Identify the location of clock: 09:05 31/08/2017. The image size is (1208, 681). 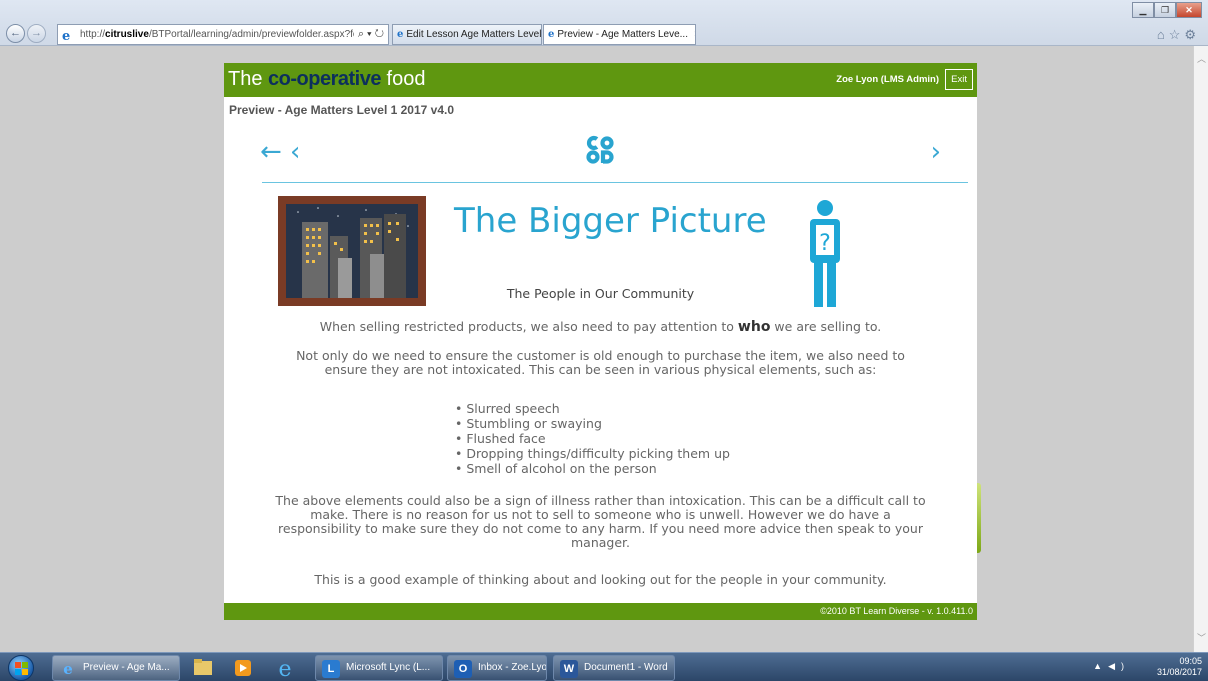
(1179, 667).